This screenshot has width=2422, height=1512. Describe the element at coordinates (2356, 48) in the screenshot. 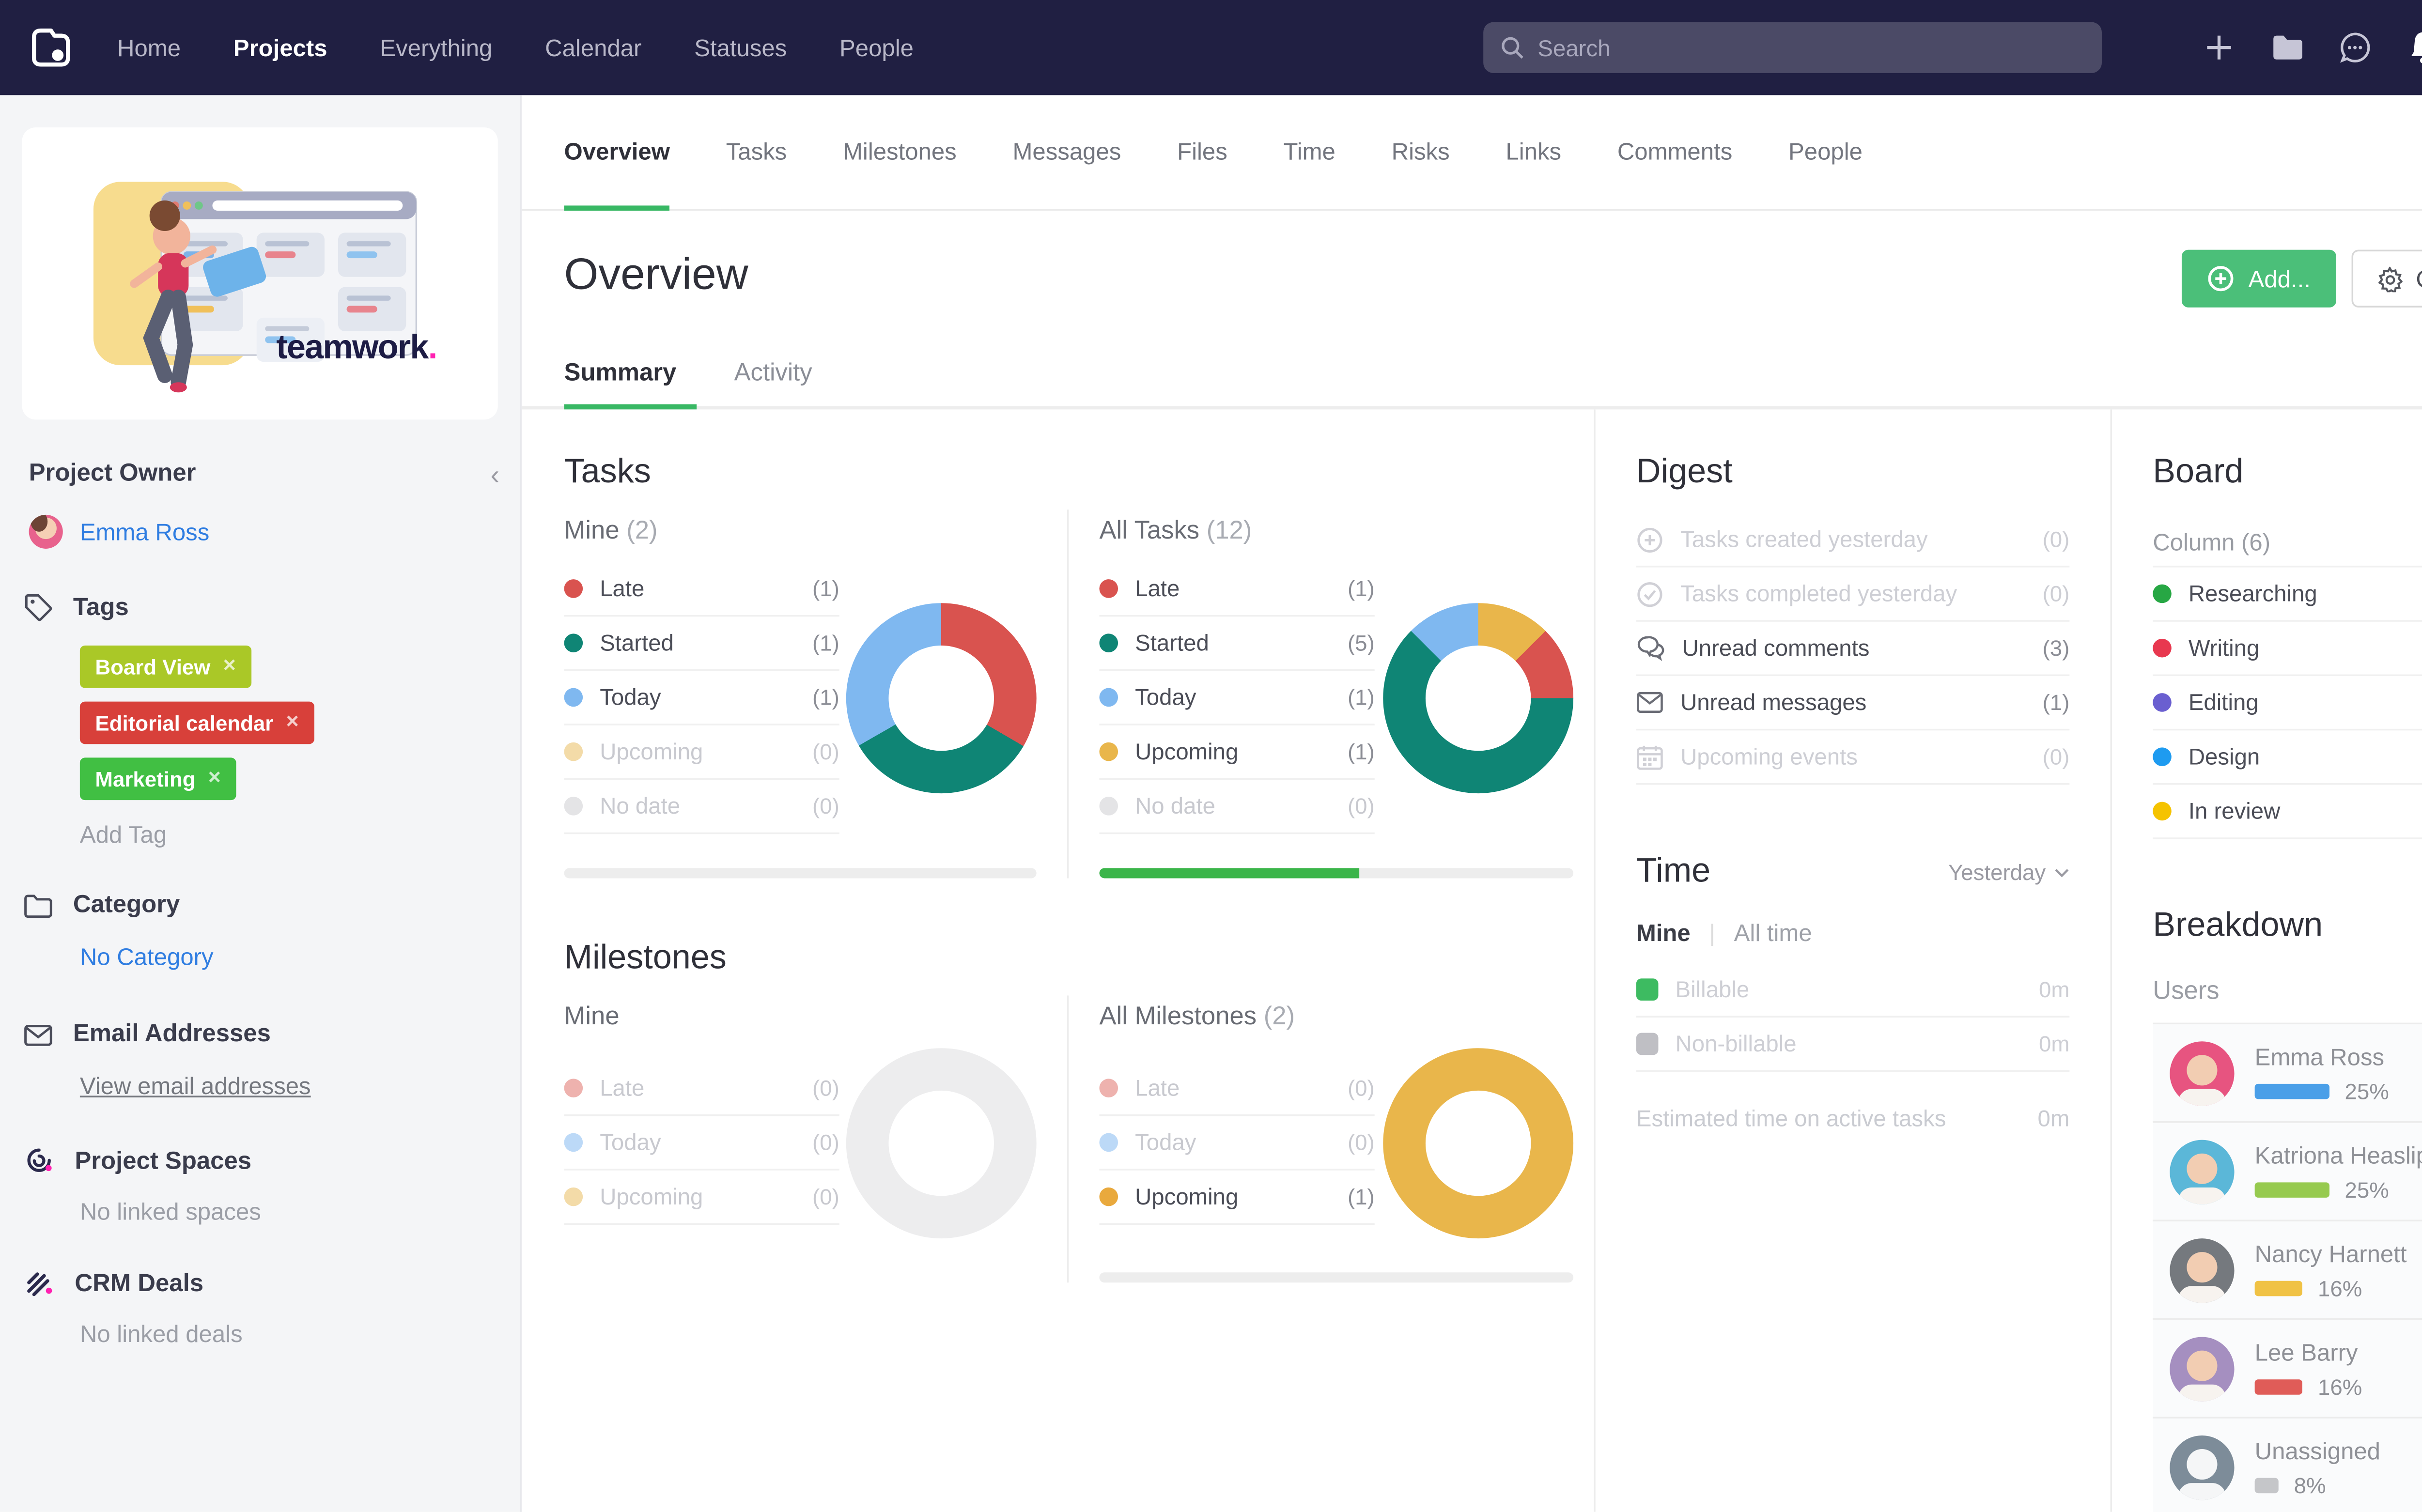

I see `chat-icon` at that location.